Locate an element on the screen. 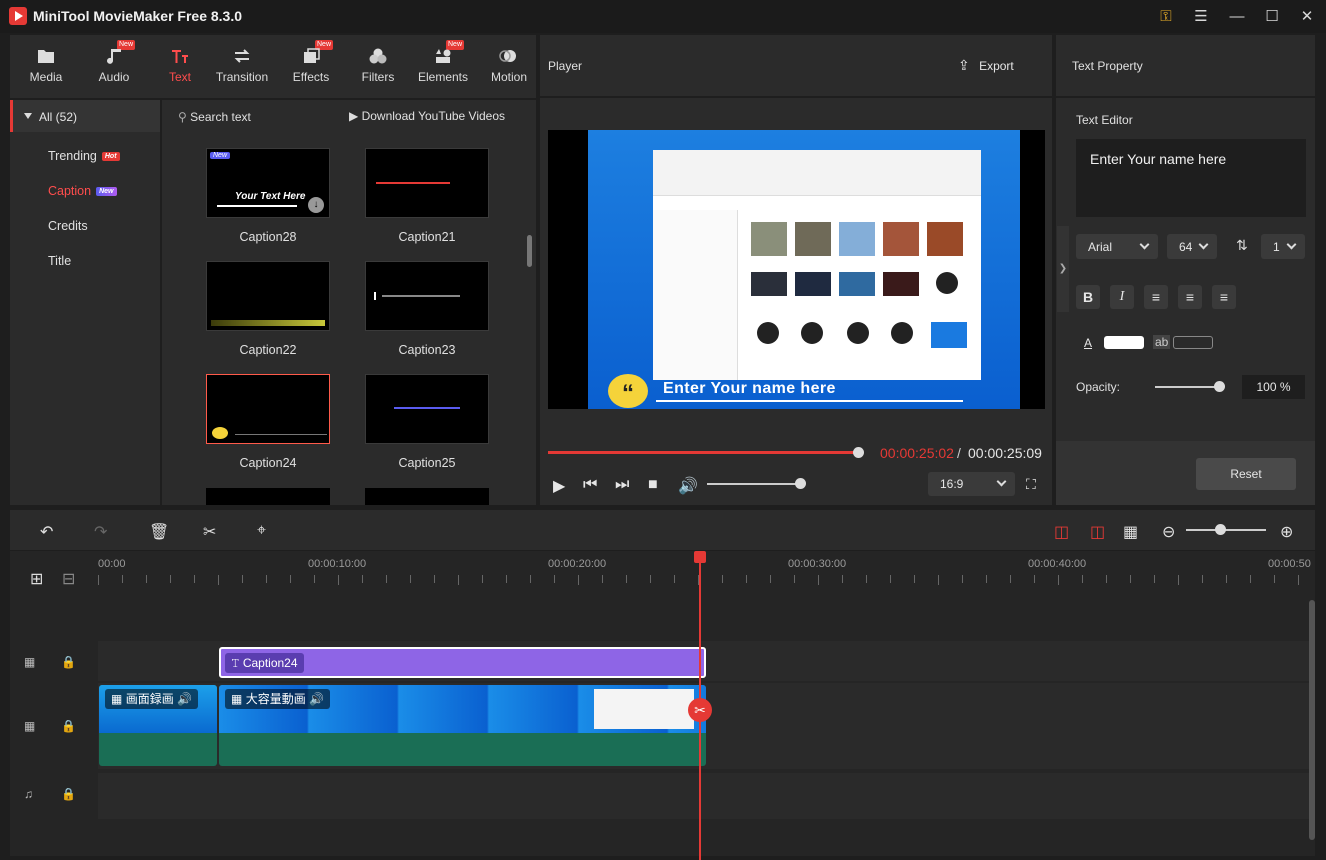 This screenshot has width=1326, height=860. category-credits: Credits is located at coordinates (68, 226).